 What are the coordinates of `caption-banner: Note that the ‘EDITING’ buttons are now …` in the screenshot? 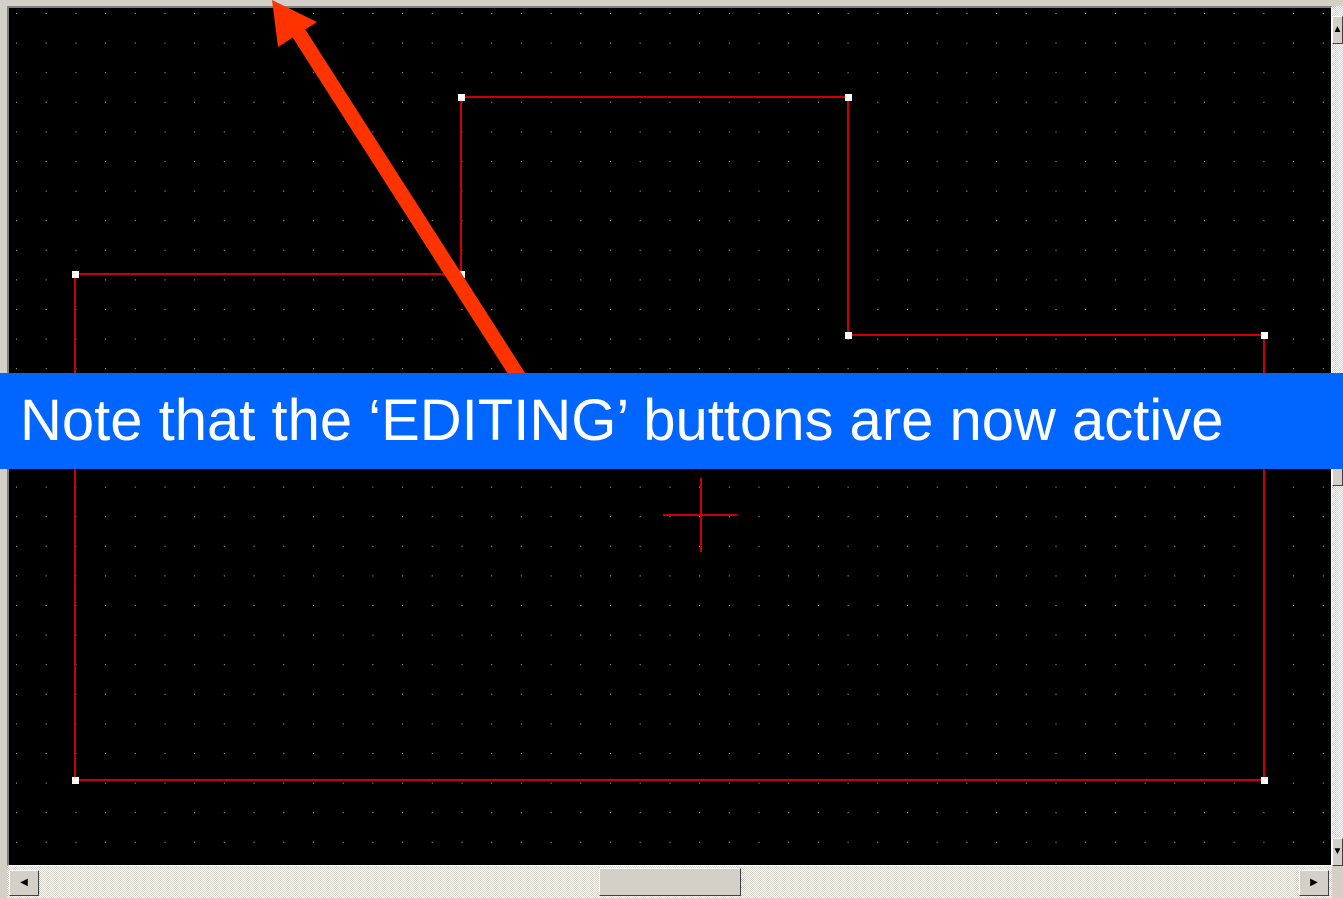 It's located at (671, 421).